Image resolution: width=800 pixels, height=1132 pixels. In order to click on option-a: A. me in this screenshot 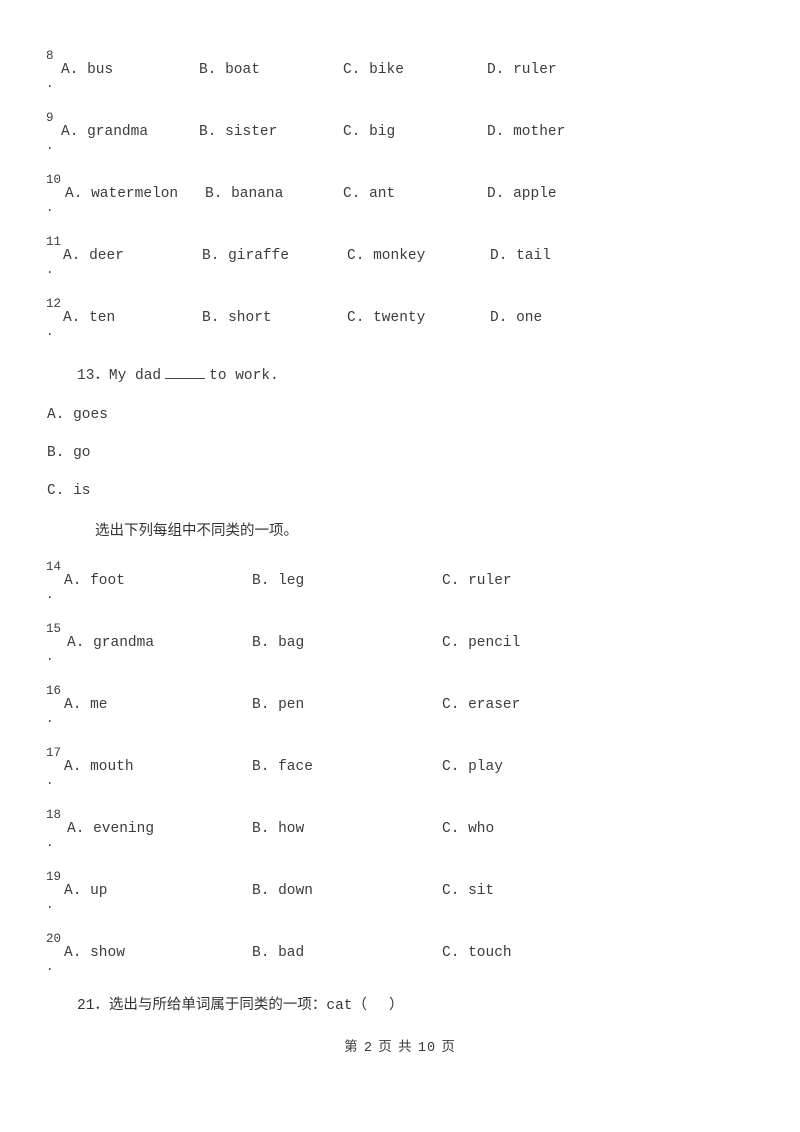, I will do `click(86, 705)`.